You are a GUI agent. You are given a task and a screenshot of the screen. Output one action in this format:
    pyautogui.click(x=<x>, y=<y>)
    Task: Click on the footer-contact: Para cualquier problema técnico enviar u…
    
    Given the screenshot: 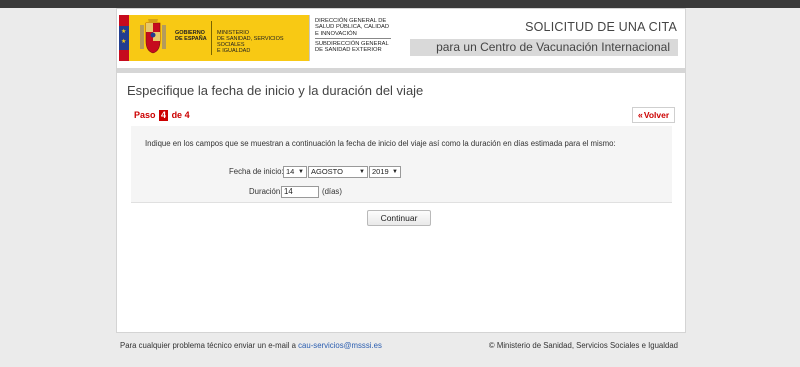 What is the action you would take?
    pyautogui.click(x=251, y=345)
    